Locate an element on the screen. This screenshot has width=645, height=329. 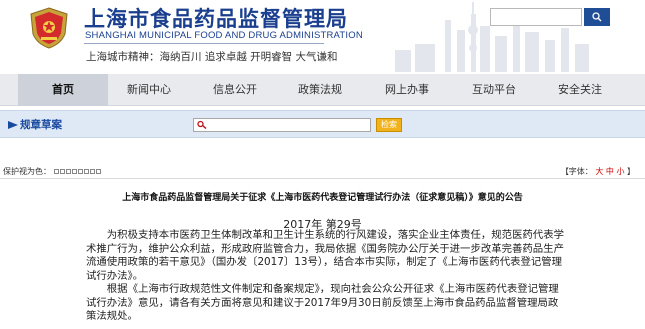
regulation-search-bar: 规章草案 检索 is located at coordinates (322, 124).